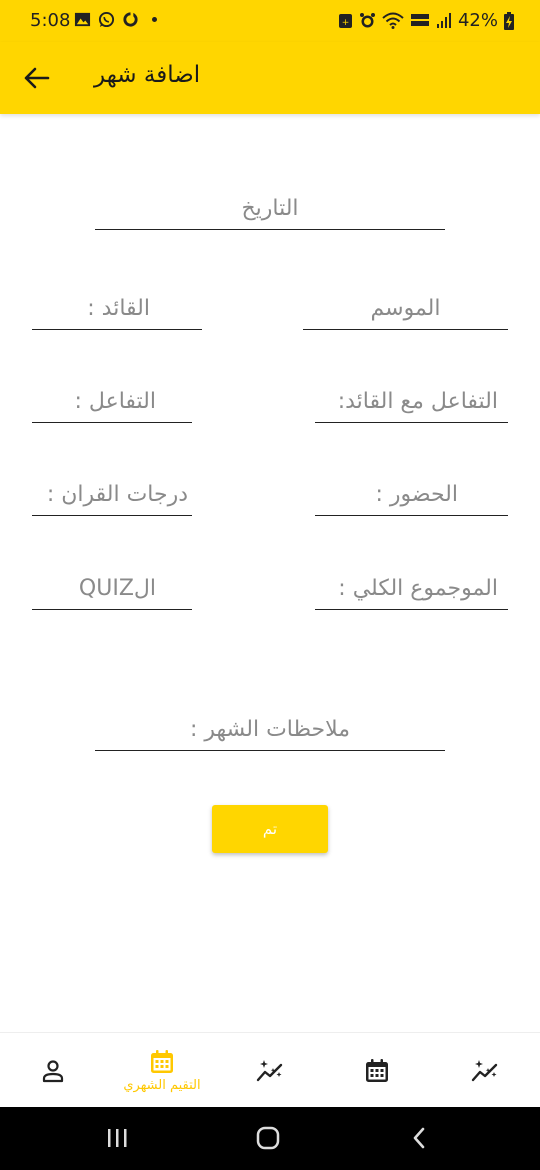 This screenshot has width=540, height=1170. Describe the element at coordinates (270, 829) in the screenshot. I see `submit-button: تم` at that location.